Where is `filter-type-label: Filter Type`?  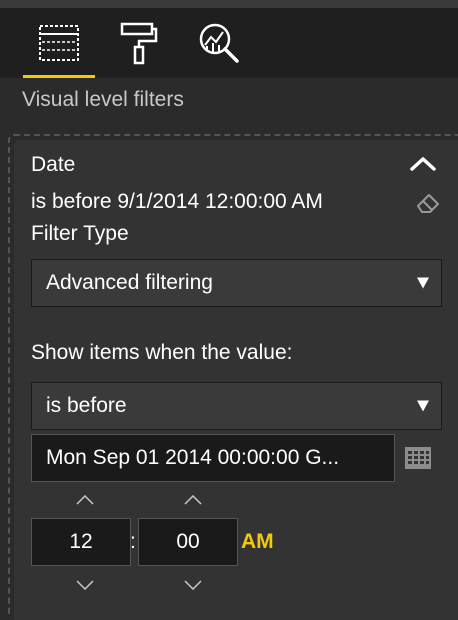
filter-type-label: Filter Type is located at coordinates (80, 233).